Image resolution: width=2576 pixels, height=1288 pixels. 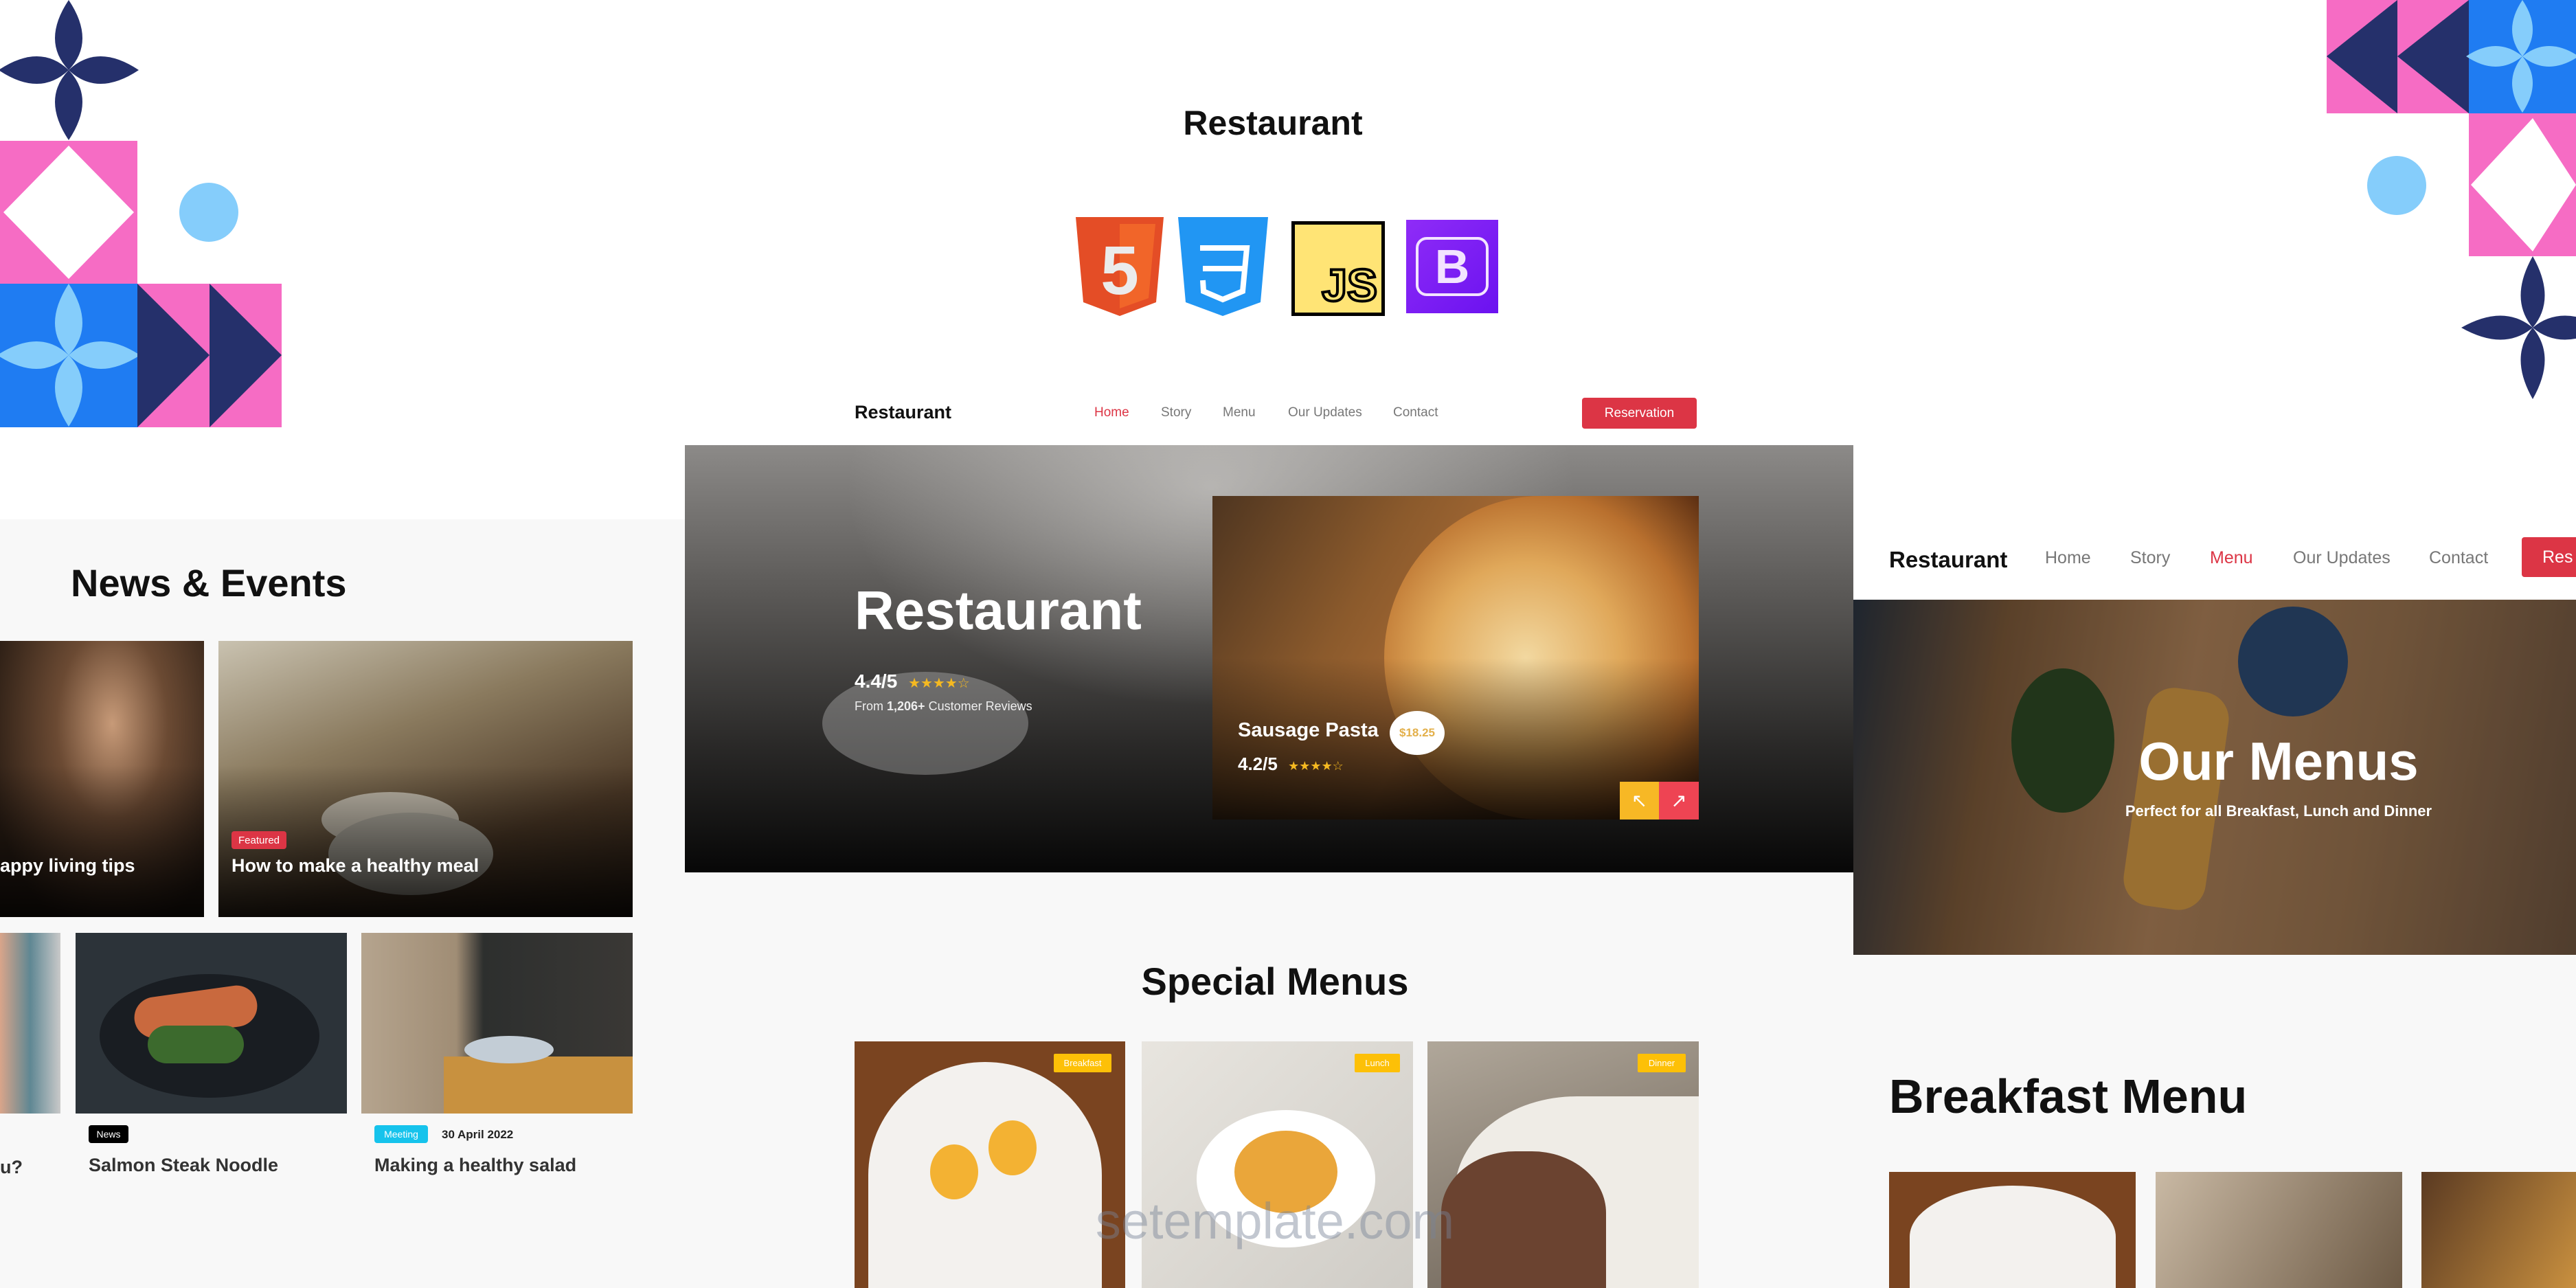 What do you see at coordinates (102, 779) in the screenshot?
I see `news-card-featured: appy living tips` at bounding box center [102, 779].